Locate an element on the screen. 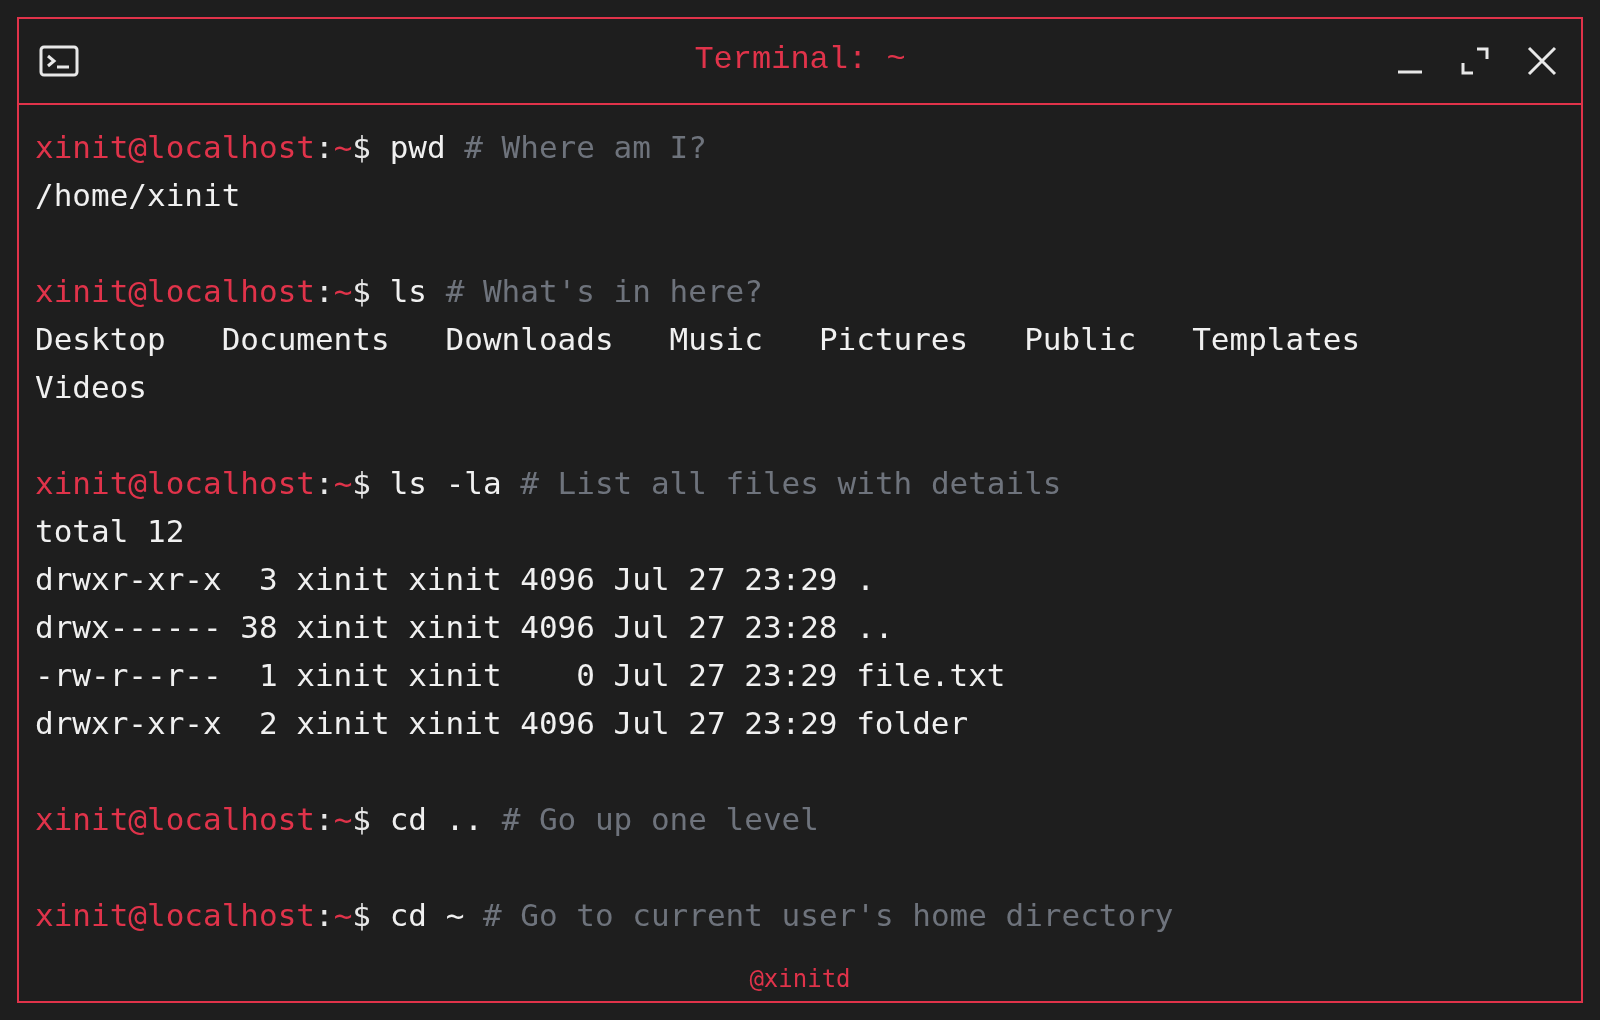 The width and height of the screenshot is (1600, 1020). comment-text: # Where am I? is located at coordinates (585, 147).